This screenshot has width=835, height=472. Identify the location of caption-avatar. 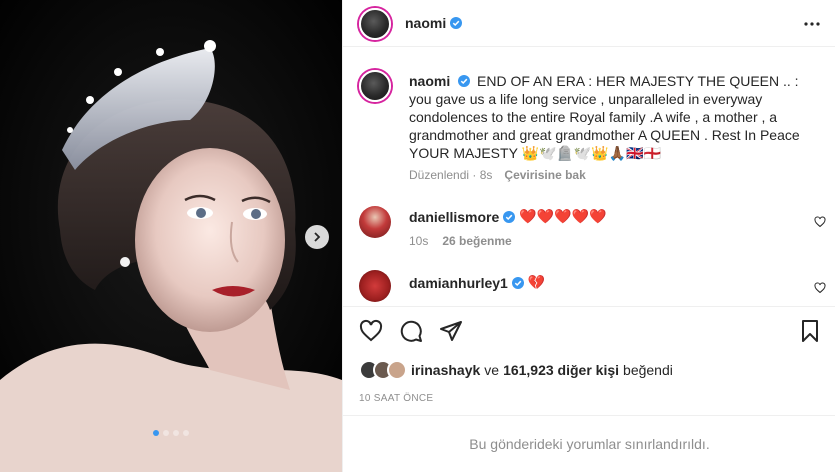
(375, 86).